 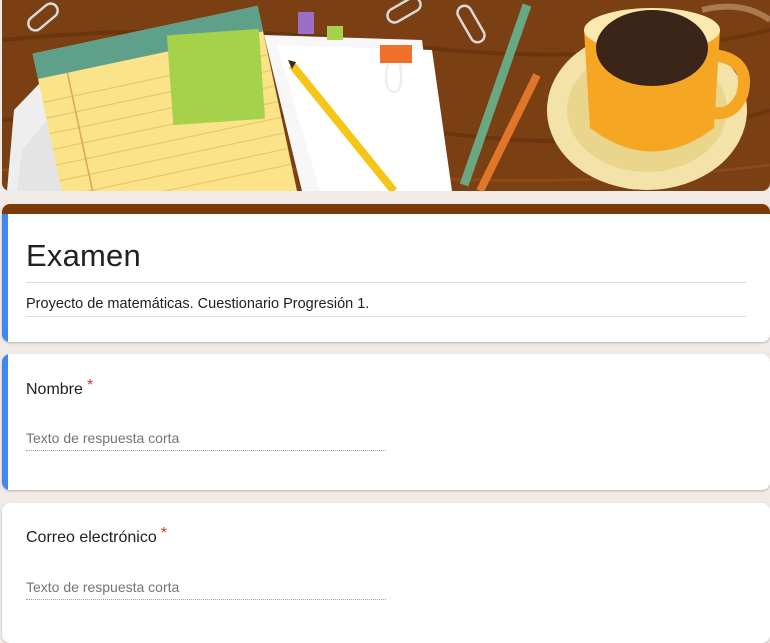 I want to click on question-label: Correo electrónico, so click(x=91, y=537).